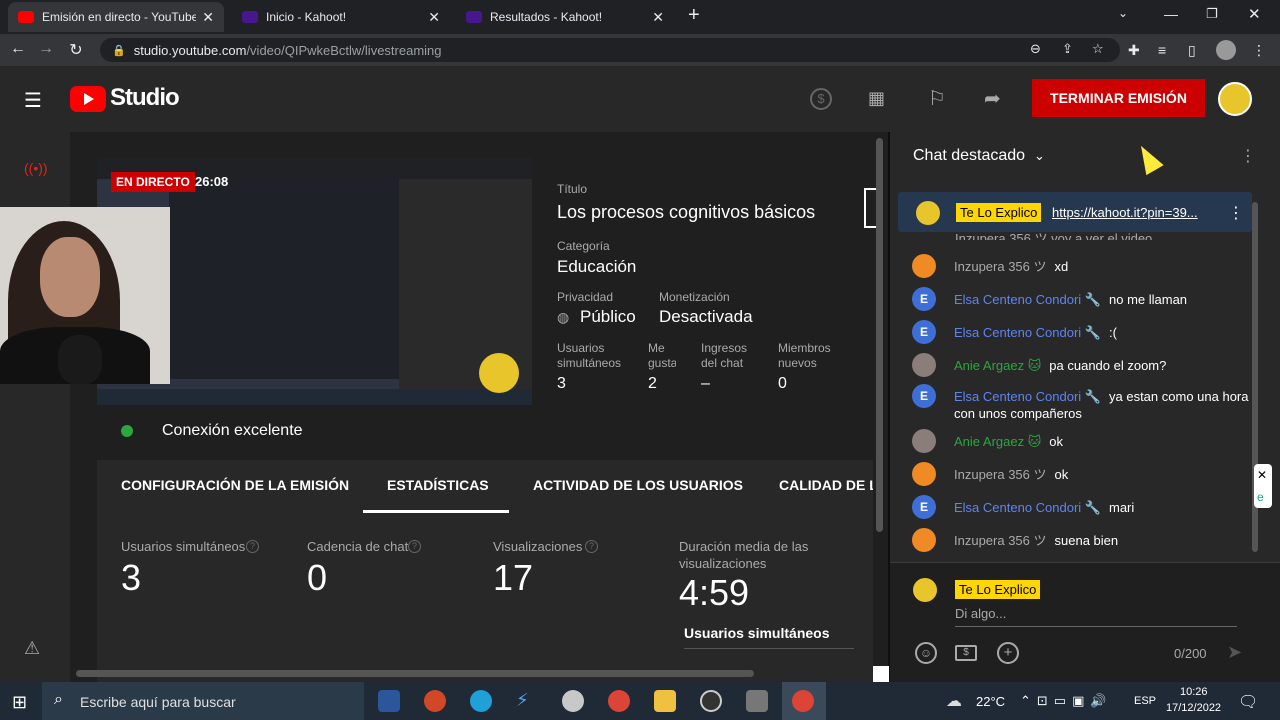 The width and height of the screenshot is (1280, 720). I want to click on chat-more-icon: ⋮, so click(1248, 156).